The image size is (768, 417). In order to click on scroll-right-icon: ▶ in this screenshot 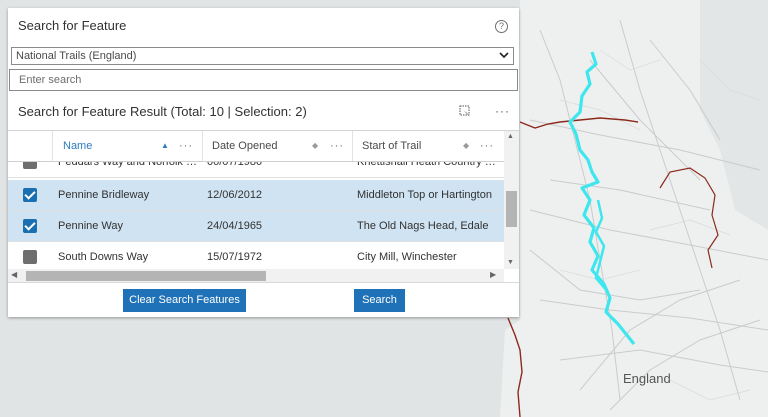, I will do `click(493, 274)`.